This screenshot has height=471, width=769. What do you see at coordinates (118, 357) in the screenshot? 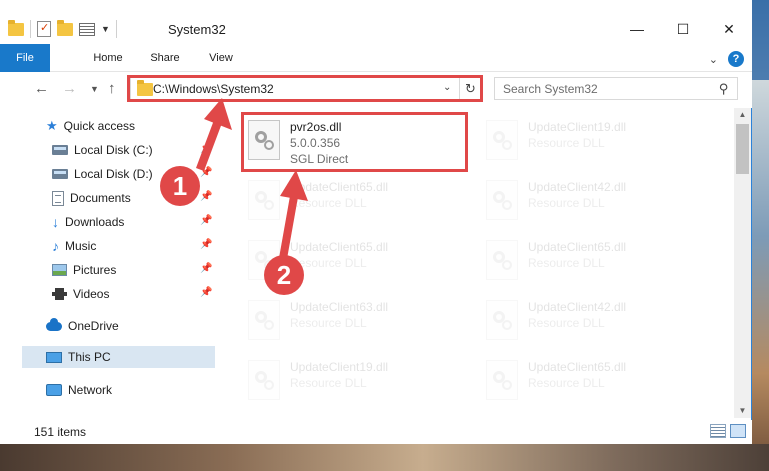
I see `sidebar-item-this-pc: This PC` at bounding box center [118, 357].